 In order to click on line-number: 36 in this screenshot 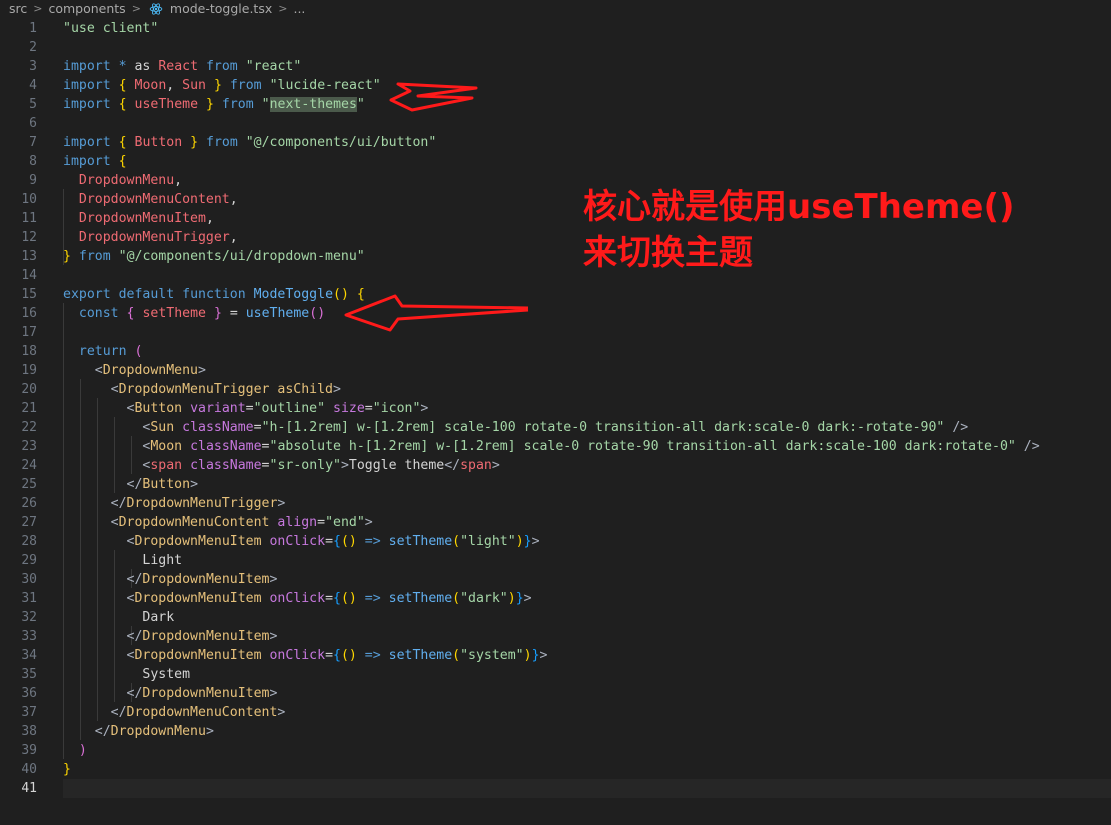, I will do `click(18, 693)`.